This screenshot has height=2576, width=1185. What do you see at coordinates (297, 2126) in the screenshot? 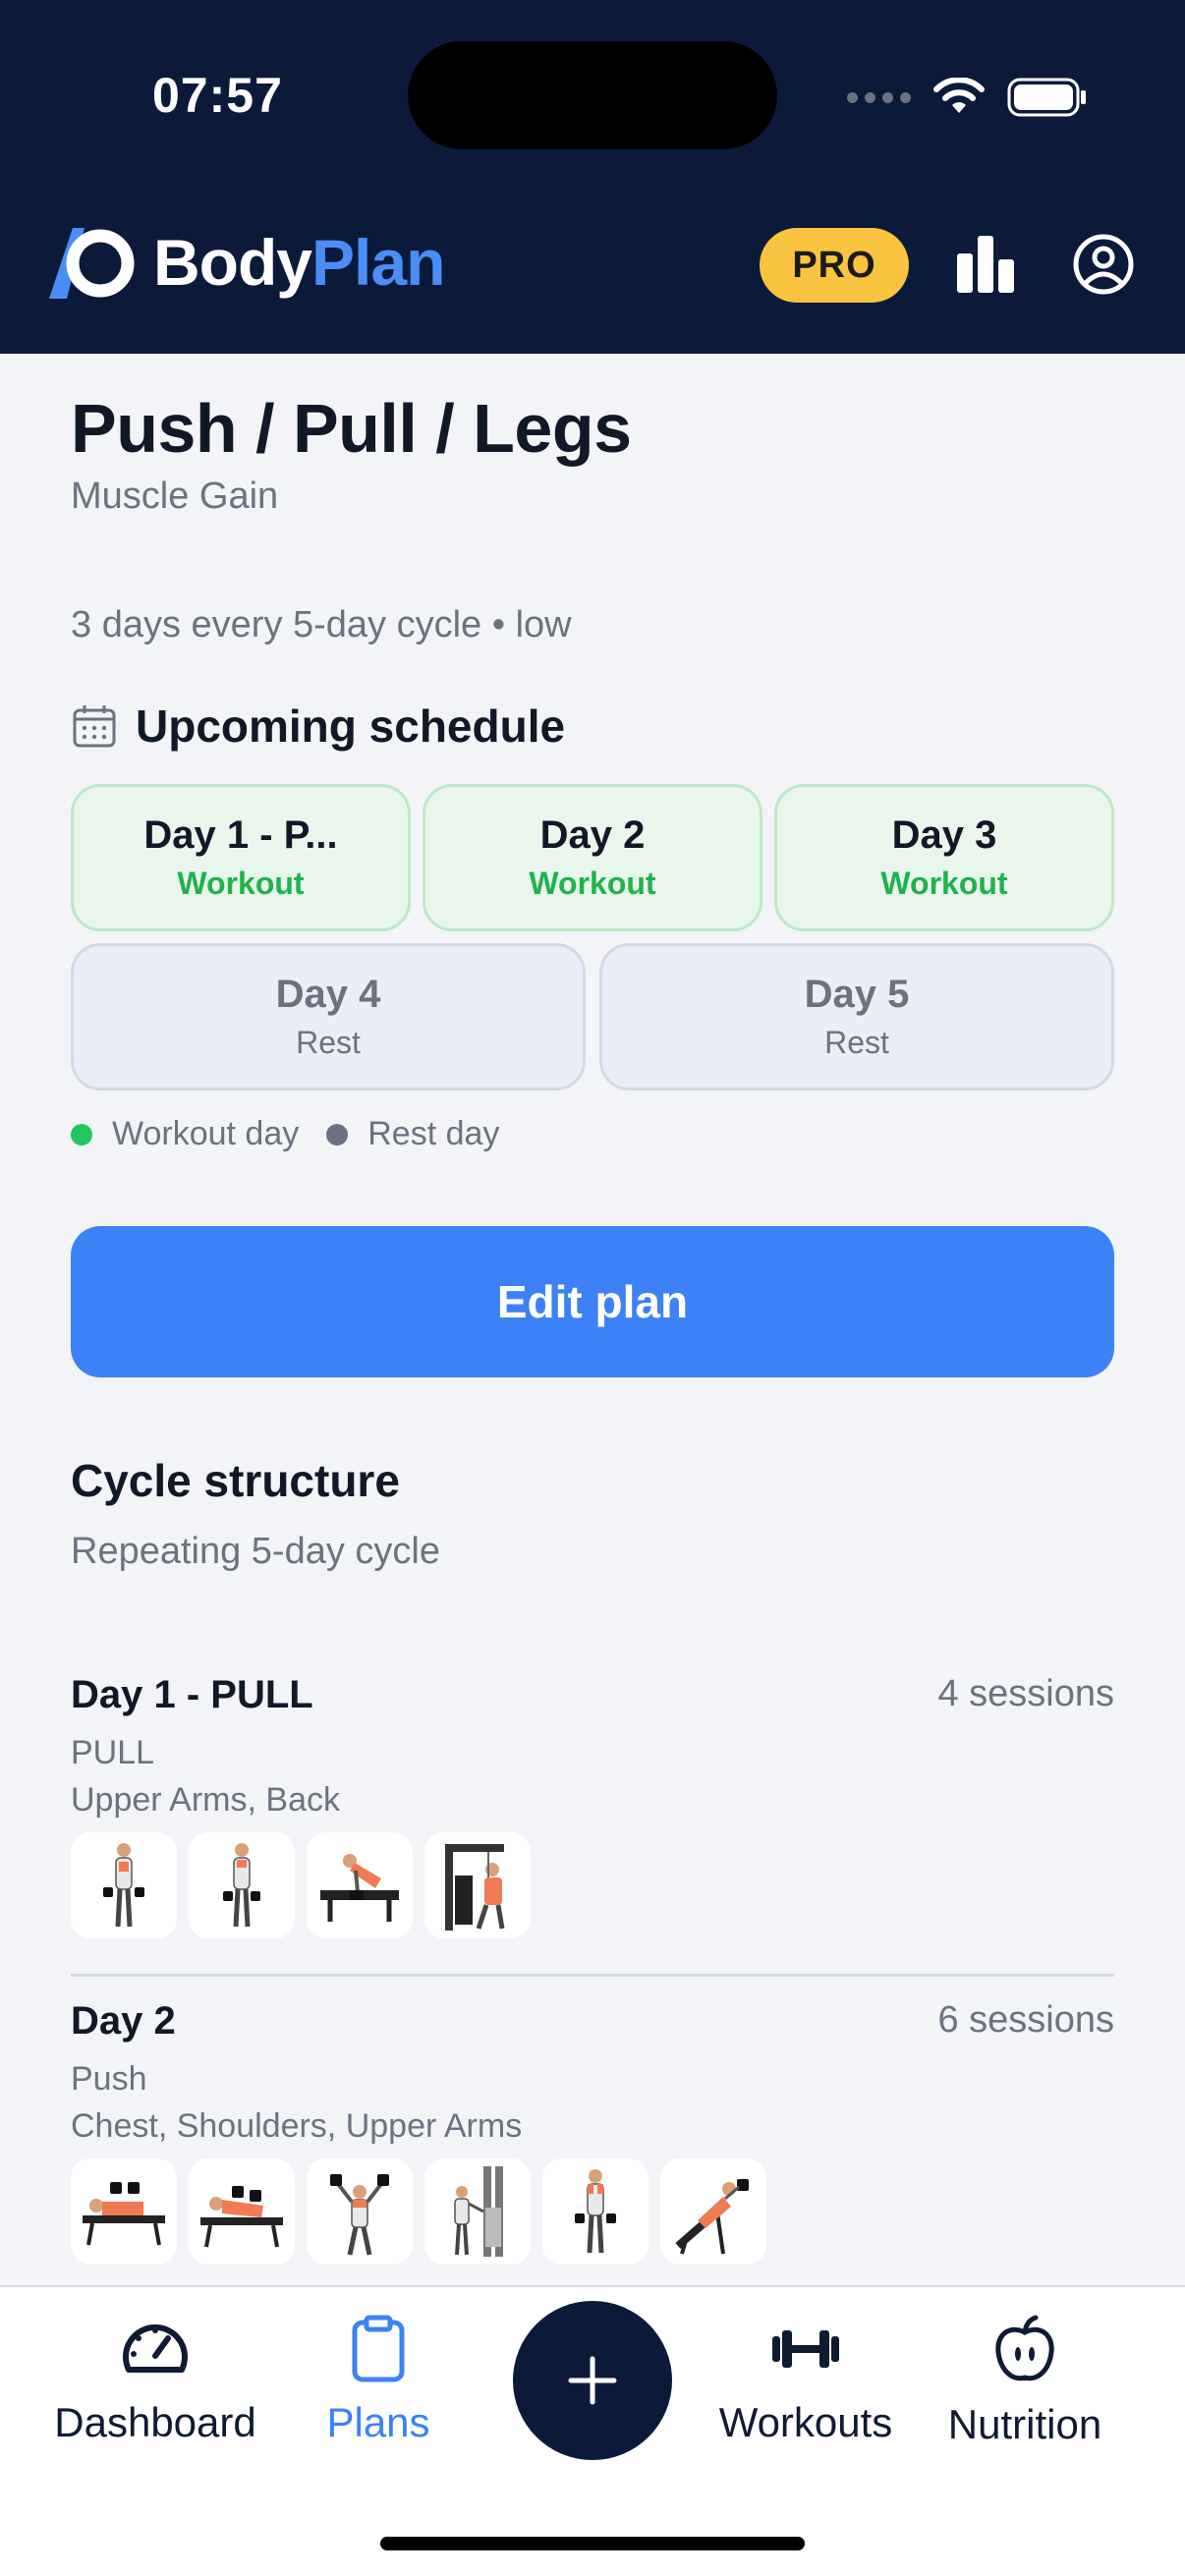
I see `cycle-day-muscles: Chest, Shoulders, Upper Arms` at bounding box center [297, 2126].